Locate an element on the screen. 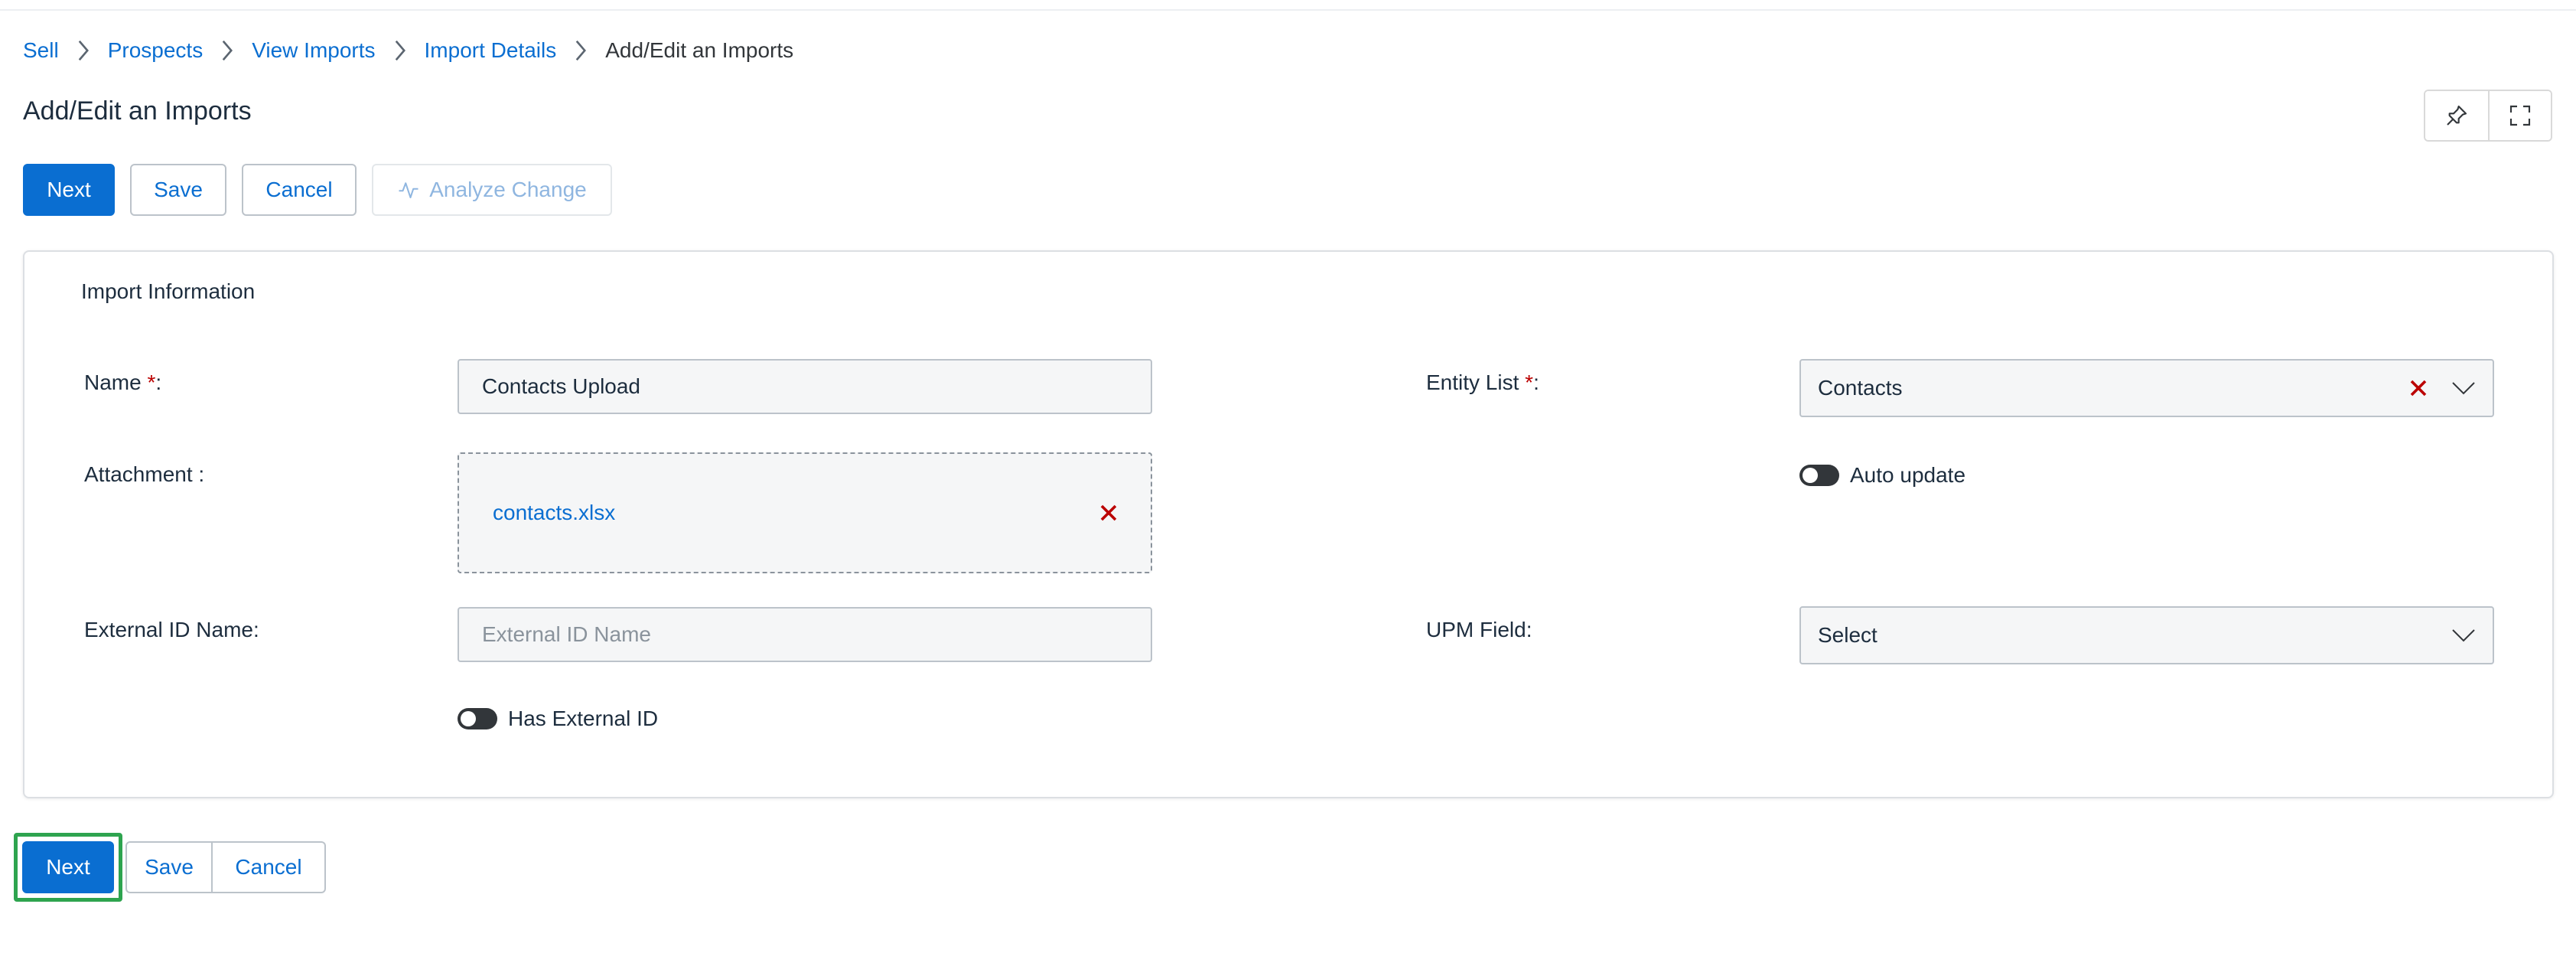  name-field-value: Contacts Upload is located at coordinates (562, 386).